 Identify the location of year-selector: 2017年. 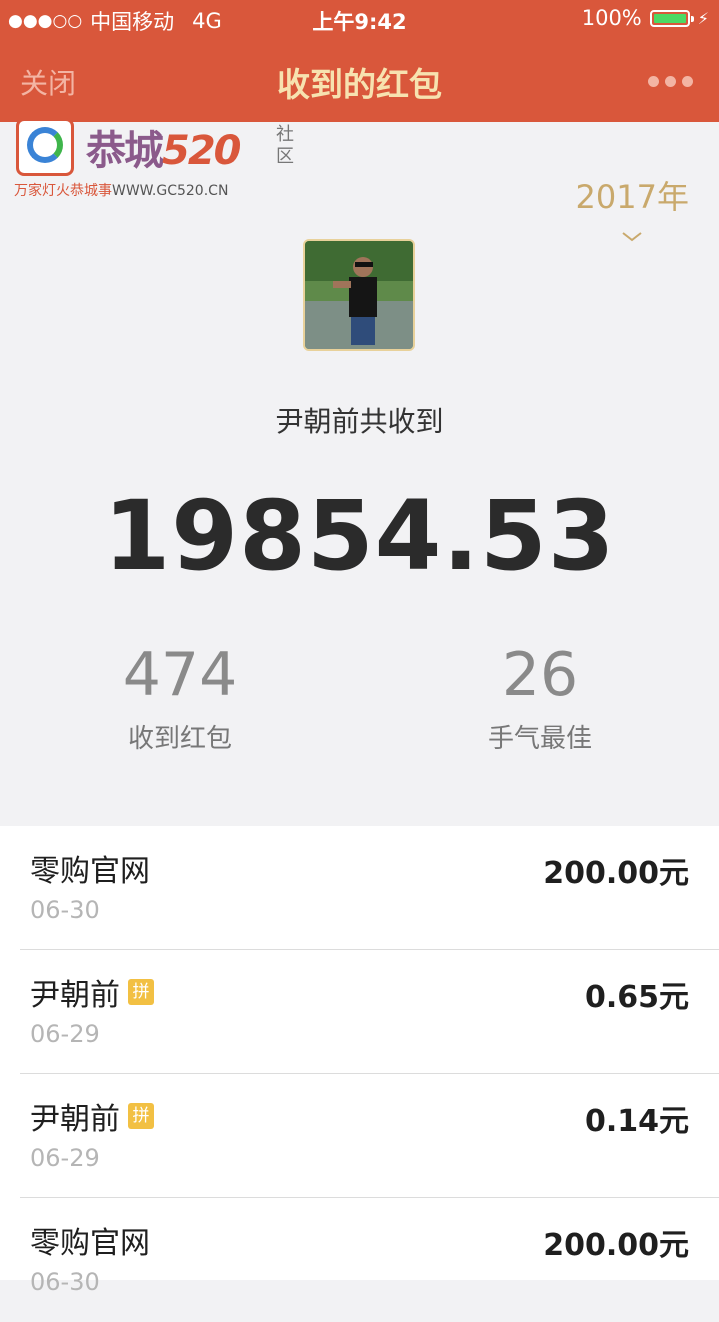
(632, 195).